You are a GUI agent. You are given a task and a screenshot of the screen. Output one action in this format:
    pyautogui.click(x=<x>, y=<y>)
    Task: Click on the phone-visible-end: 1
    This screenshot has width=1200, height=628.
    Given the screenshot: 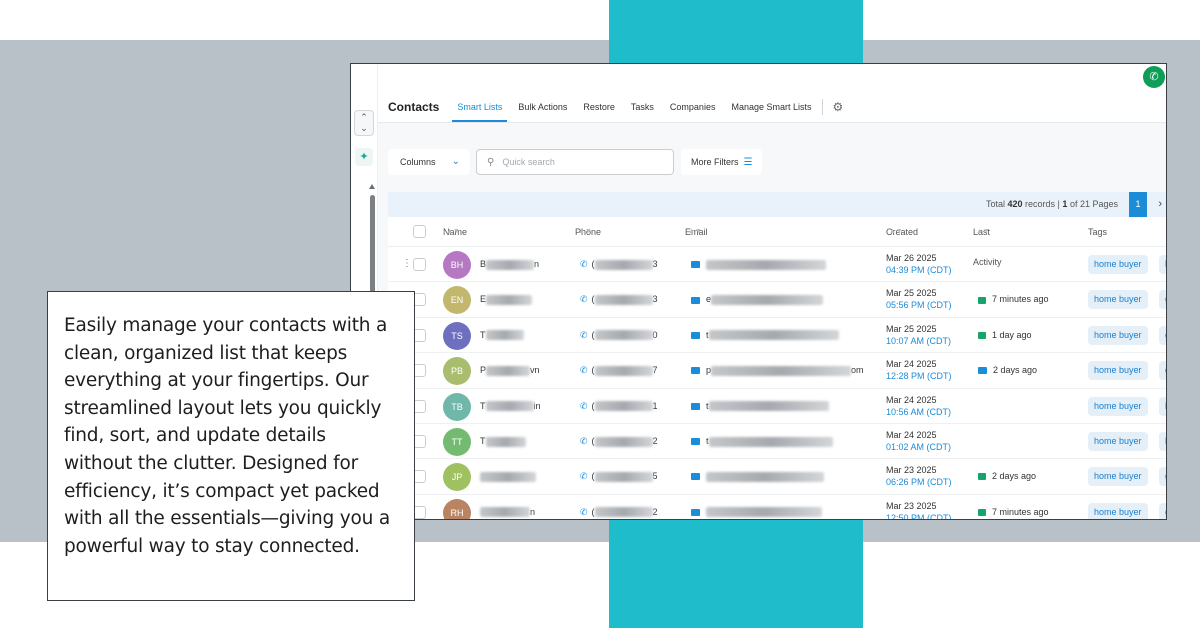 What is the action you would take?
    pyautogui.click(x=655, y=405)
    